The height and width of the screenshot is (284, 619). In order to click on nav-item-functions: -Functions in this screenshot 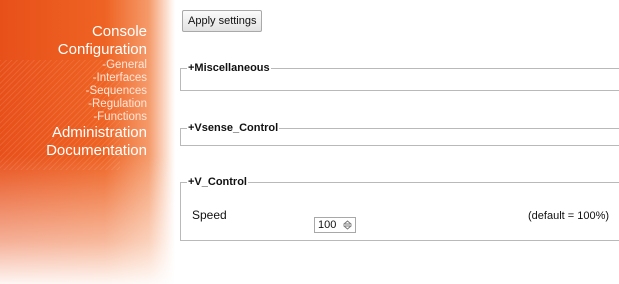, I will do `click(96, 117)`.